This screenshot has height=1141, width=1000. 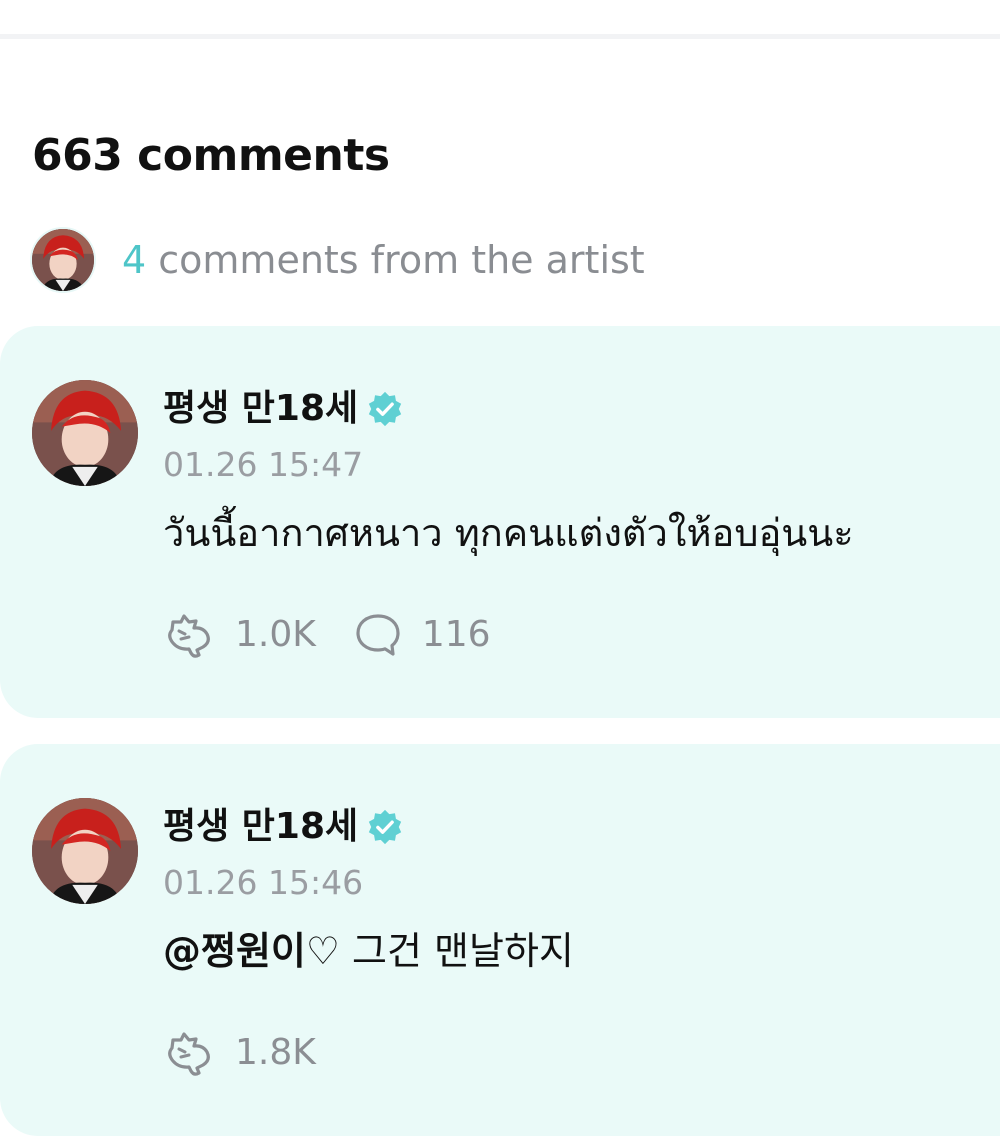 I want to click on reply-button: 116, so click(x=422, y=635).